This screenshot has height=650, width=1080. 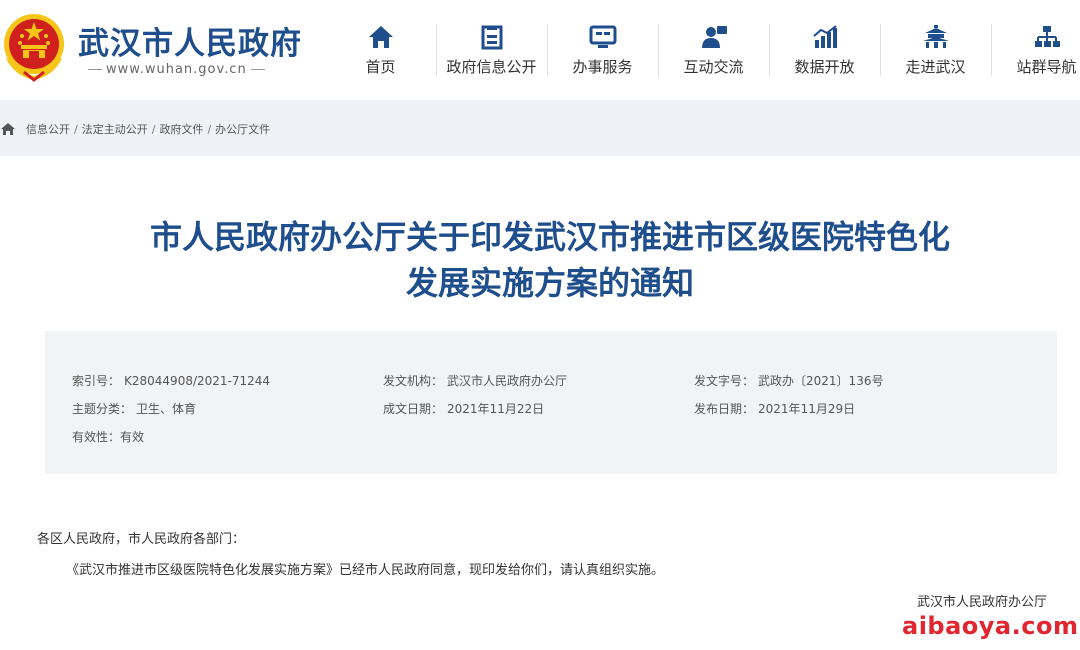 What do you see at coordinates (132, 437) in the screenshot?
I see `meta-validity-value: 有效` at bounding box center [132, 437].